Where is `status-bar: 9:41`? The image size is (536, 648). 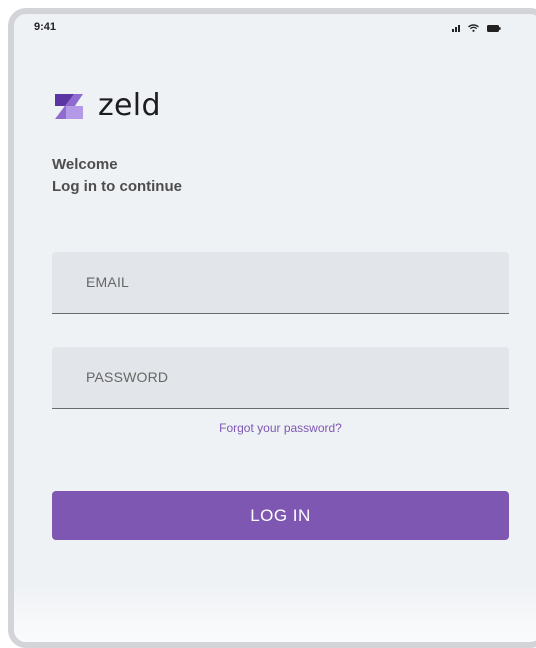 status-bar: 9:41 is located at coordinates (275, 30).